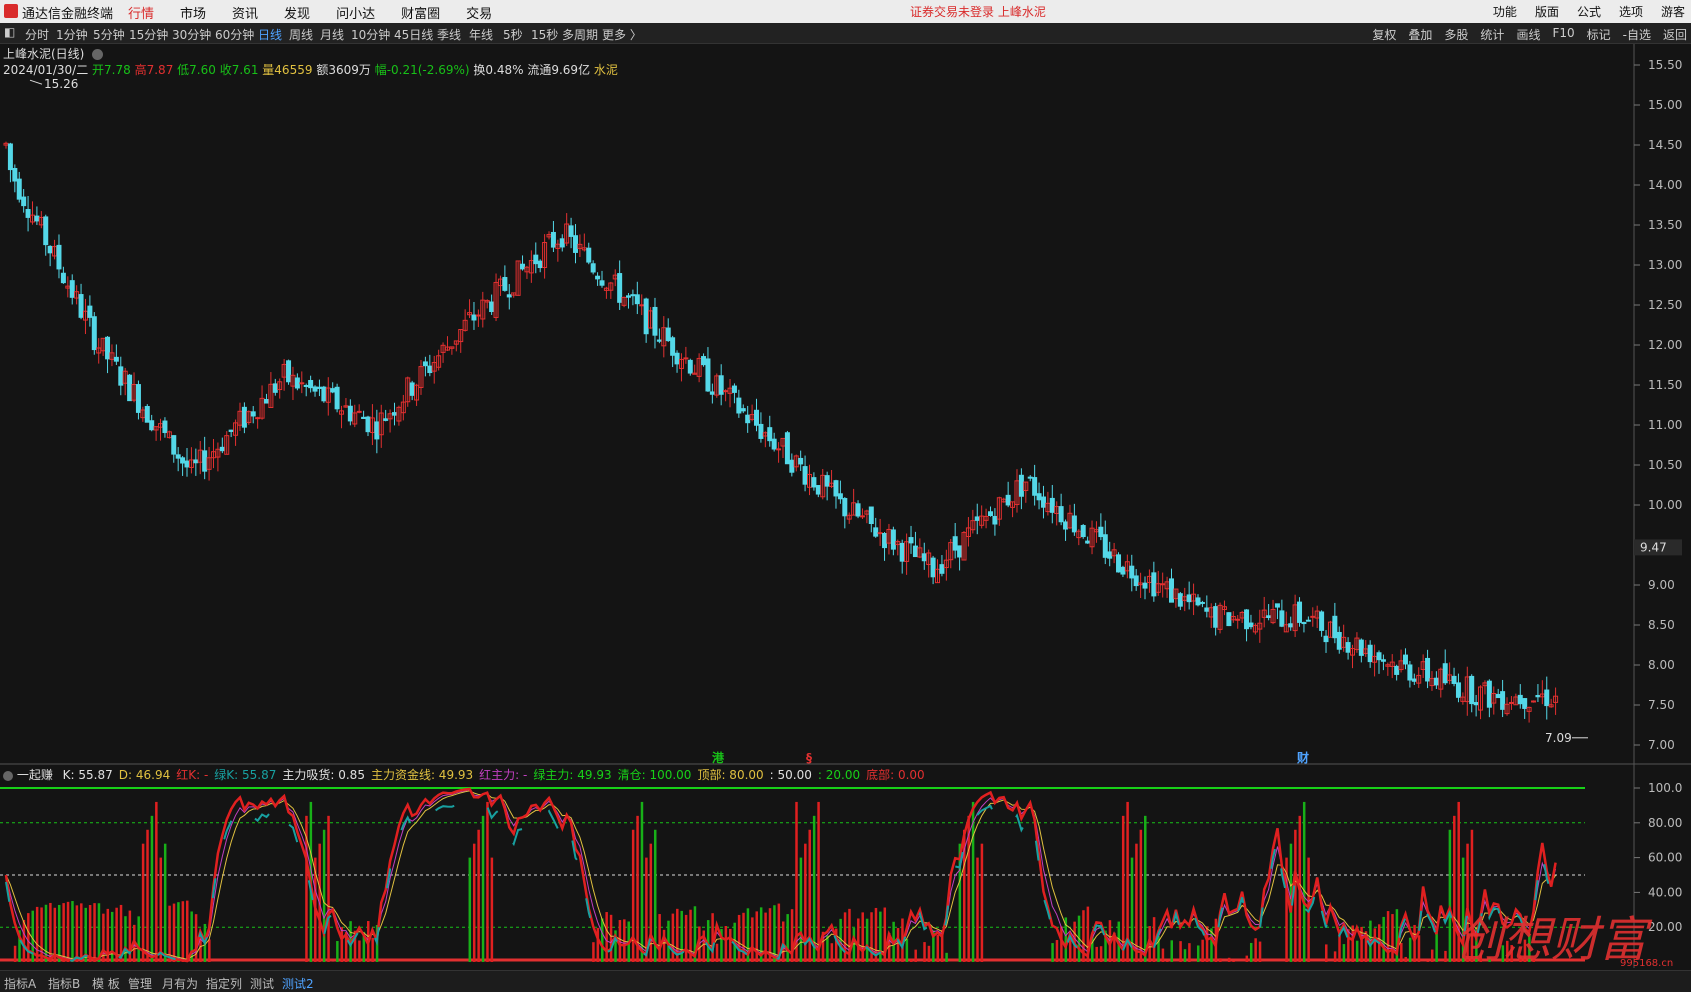 This screenshot has height=992, width=1691. What do you see at coordinates (109, 34) in the screenshot?
I see `period-2: 5分钟` at bounding box center [109, 34].